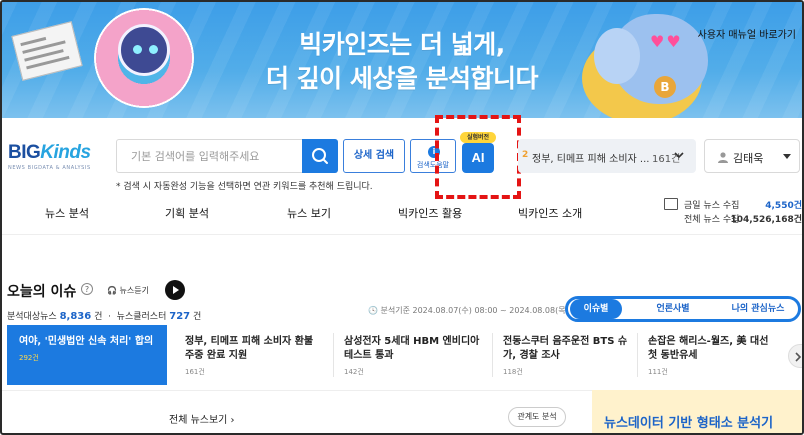 The image size is (804, 435). I want to click on help-icon: ?, so click(87, 289).